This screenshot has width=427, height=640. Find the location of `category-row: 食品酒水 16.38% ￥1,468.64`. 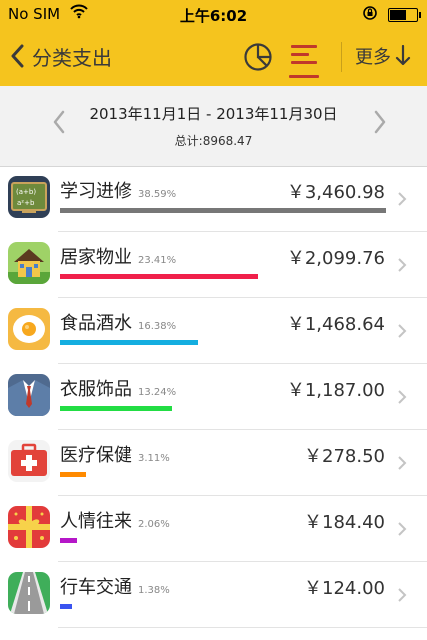

category-row: 食品酒水 16.38% ￥1,468.64 is located at coordinates (213, 331).